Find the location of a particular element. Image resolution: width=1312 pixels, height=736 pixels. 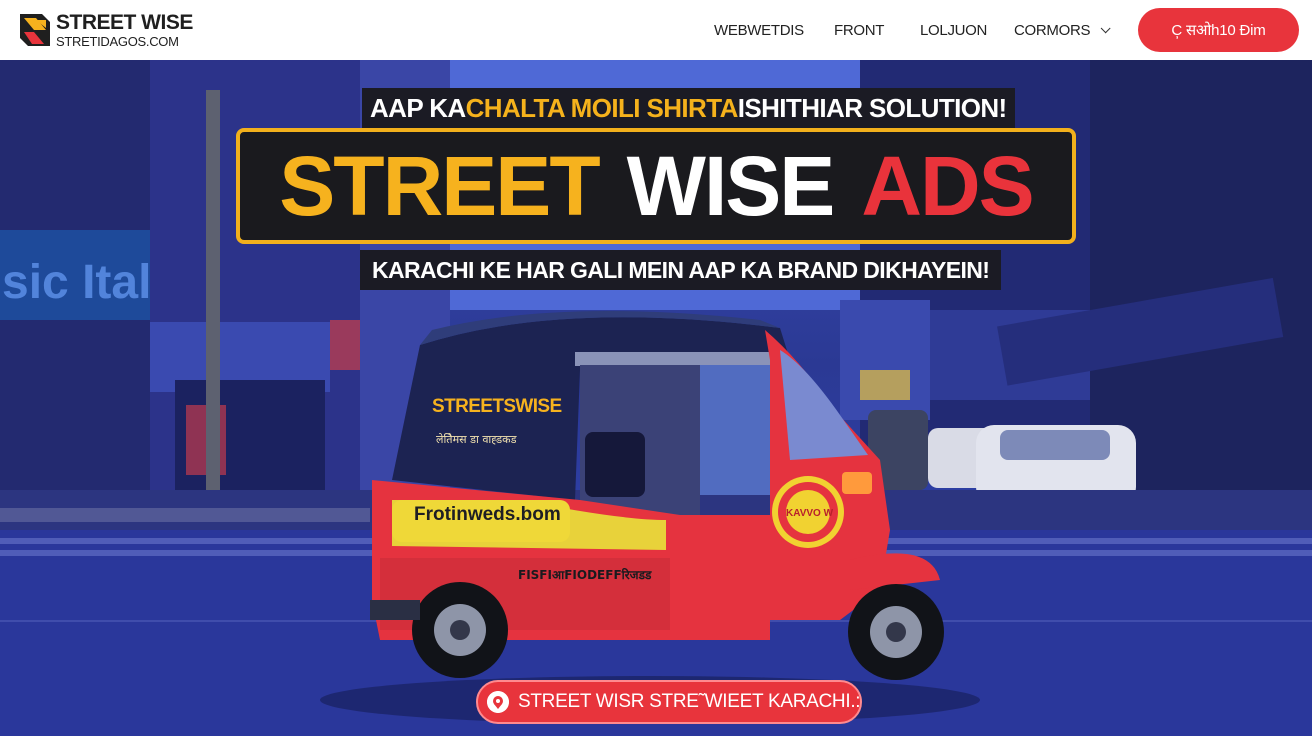

chevron-down-icon is located at coordinates (1105, 27).